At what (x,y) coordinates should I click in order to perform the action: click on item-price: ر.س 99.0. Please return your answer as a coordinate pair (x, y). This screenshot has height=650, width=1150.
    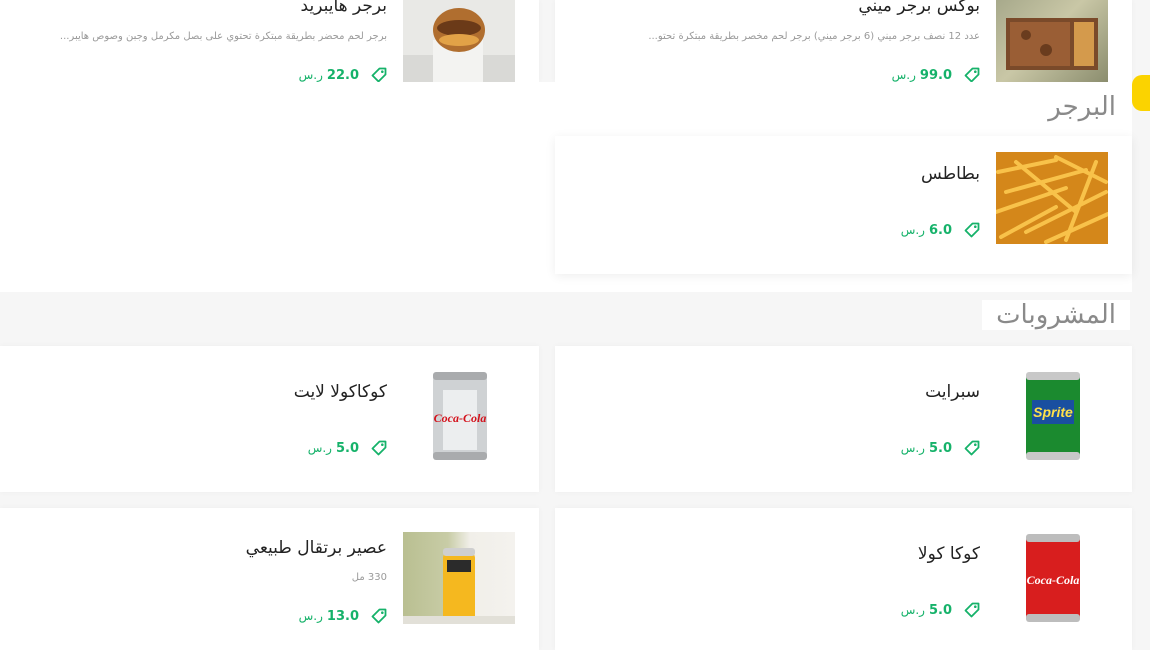
    Looking at the image, I should click on (936, 75).